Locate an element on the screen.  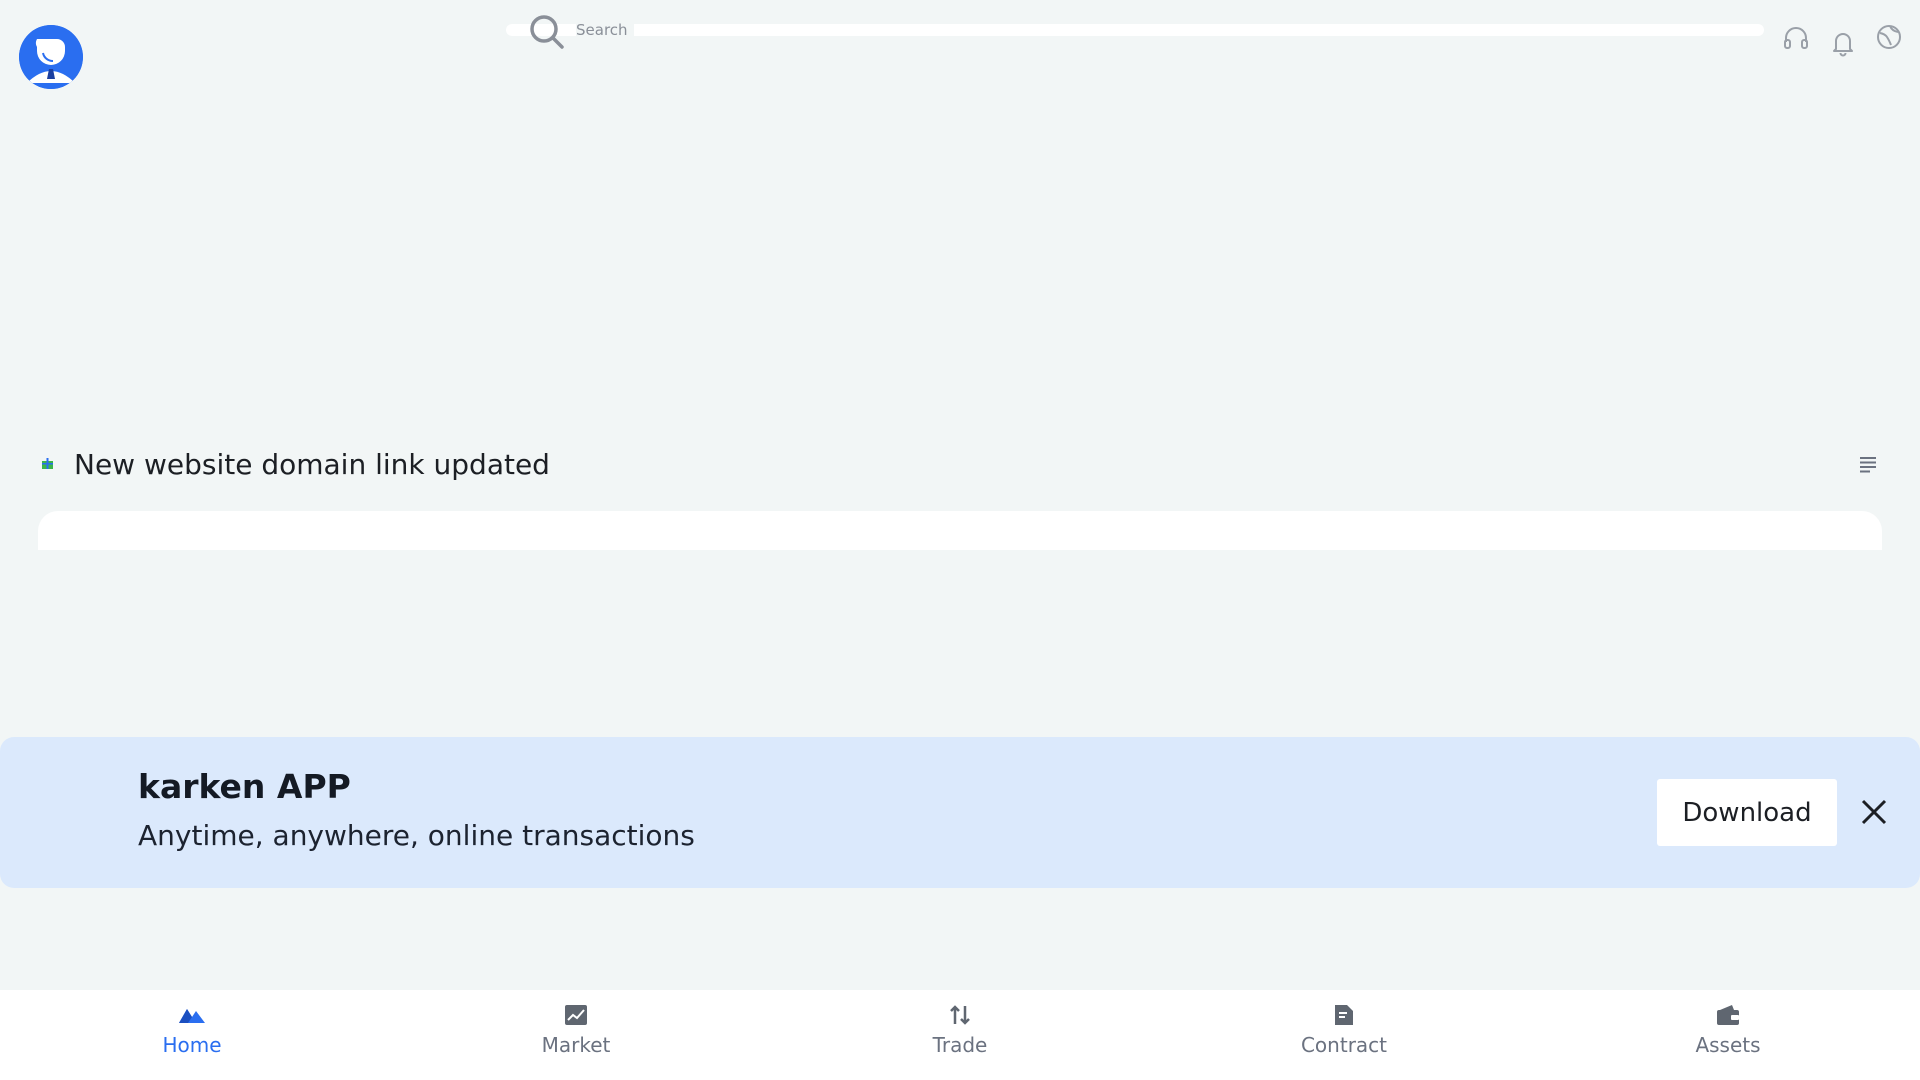
search-icon is located at coordinates (547, 32).